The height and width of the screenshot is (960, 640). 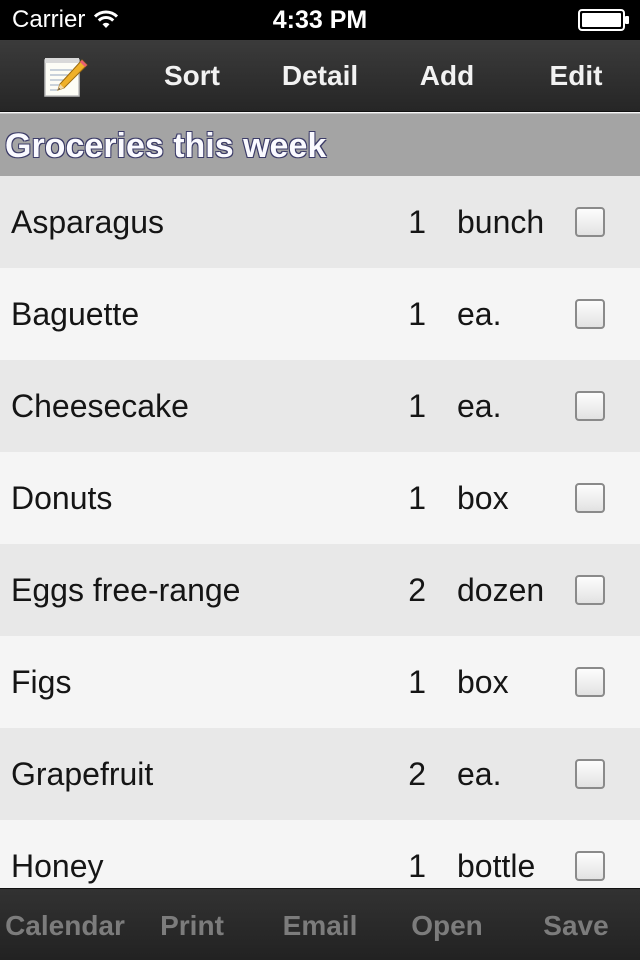 I want to click on top-toolbar: Sort Detail Add Edit, so click(x=320, y=76).